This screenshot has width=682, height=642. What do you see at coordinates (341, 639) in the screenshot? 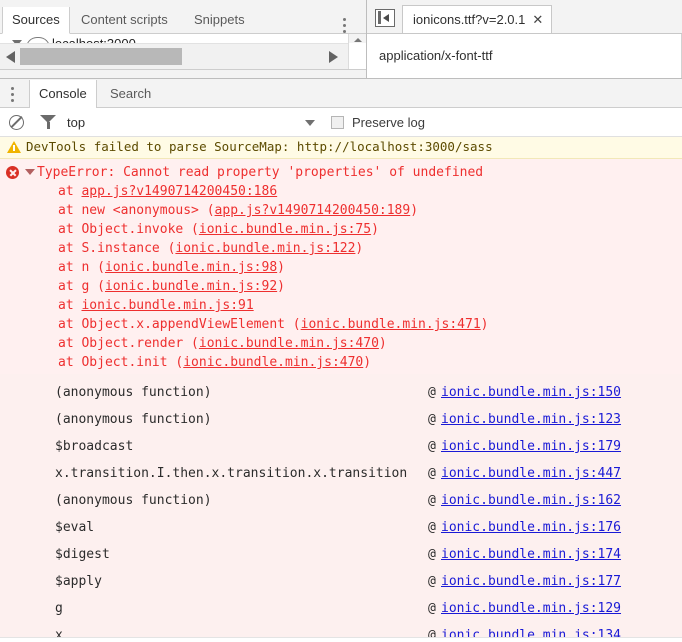
I see `console-bottom-edge` at bounding box center [341, 639].